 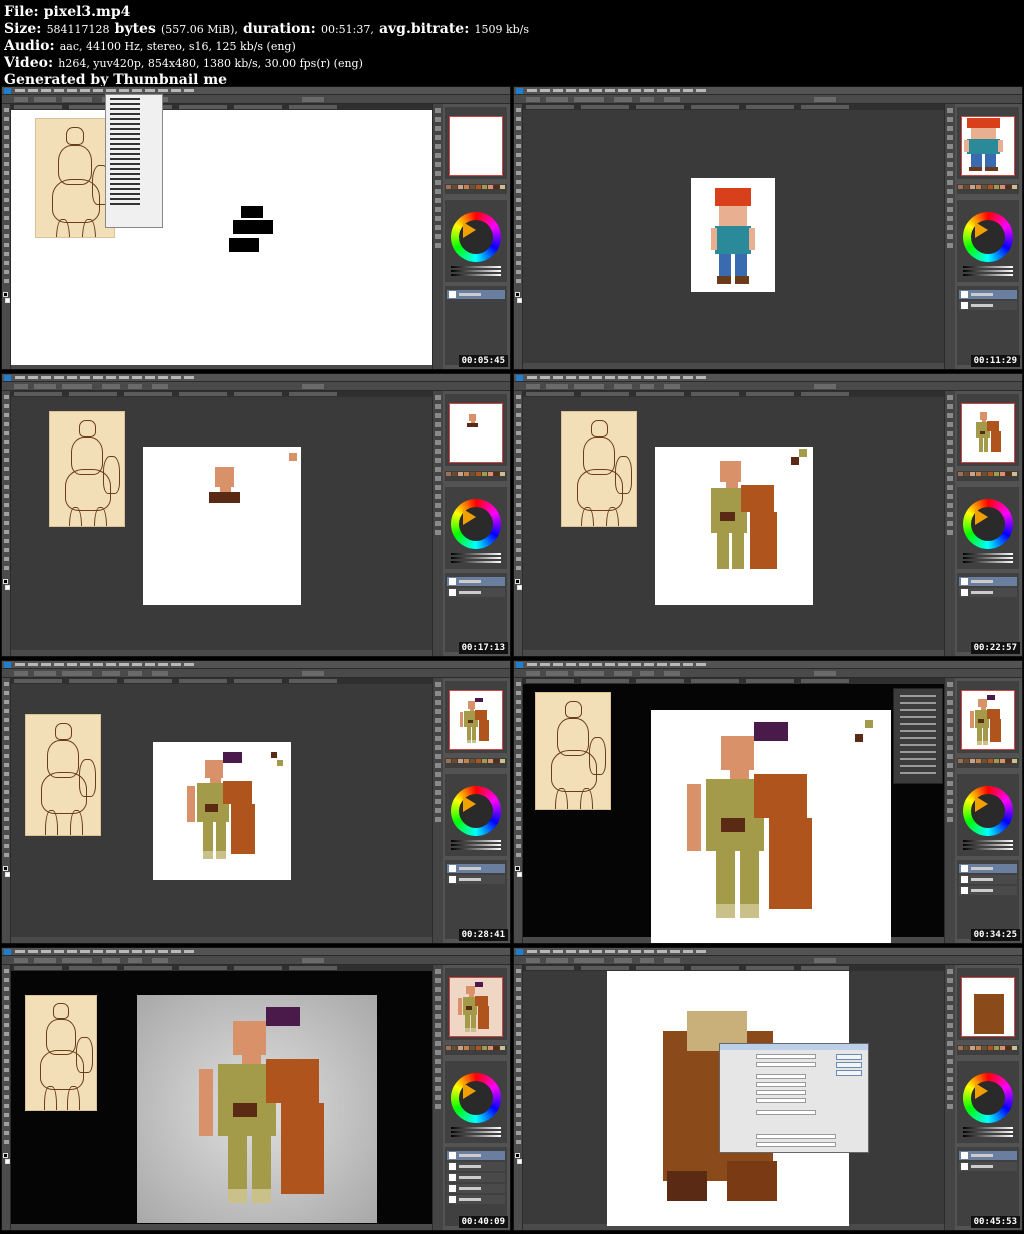 I want to click on color-wheel-icon, so click(x=476, y=811).